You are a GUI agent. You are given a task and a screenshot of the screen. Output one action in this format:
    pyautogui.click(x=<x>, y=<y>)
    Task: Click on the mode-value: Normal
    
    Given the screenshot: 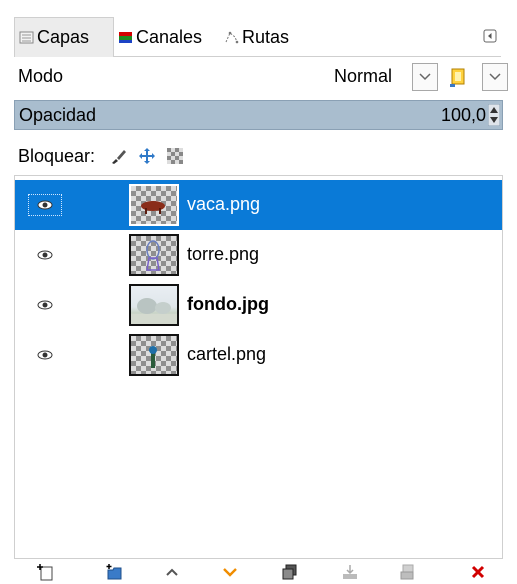 What is the action you would take?
    pyautogui.click(x=363, y=76)
    